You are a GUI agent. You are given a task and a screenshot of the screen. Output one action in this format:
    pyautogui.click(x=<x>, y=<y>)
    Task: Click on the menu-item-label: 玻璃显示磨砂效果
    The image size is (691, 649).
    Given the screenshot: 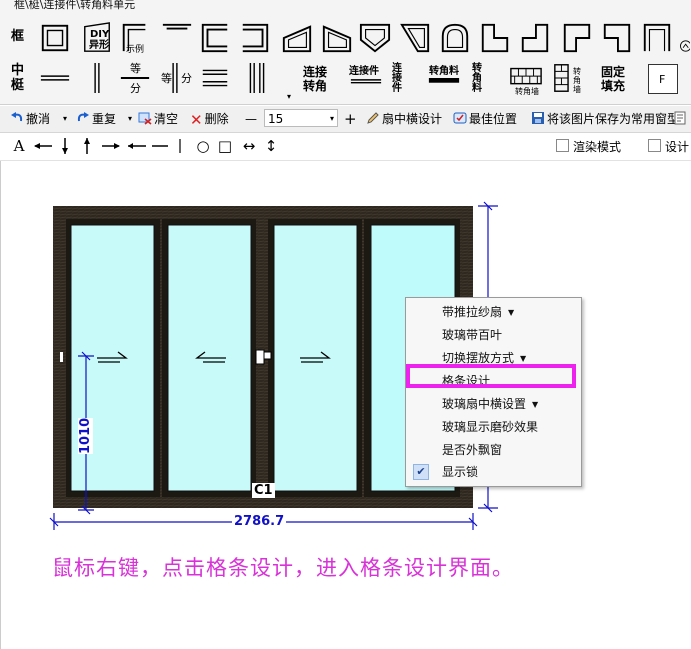 What is the action you would take?
    pyautogui.click(x=490, y=427)
    